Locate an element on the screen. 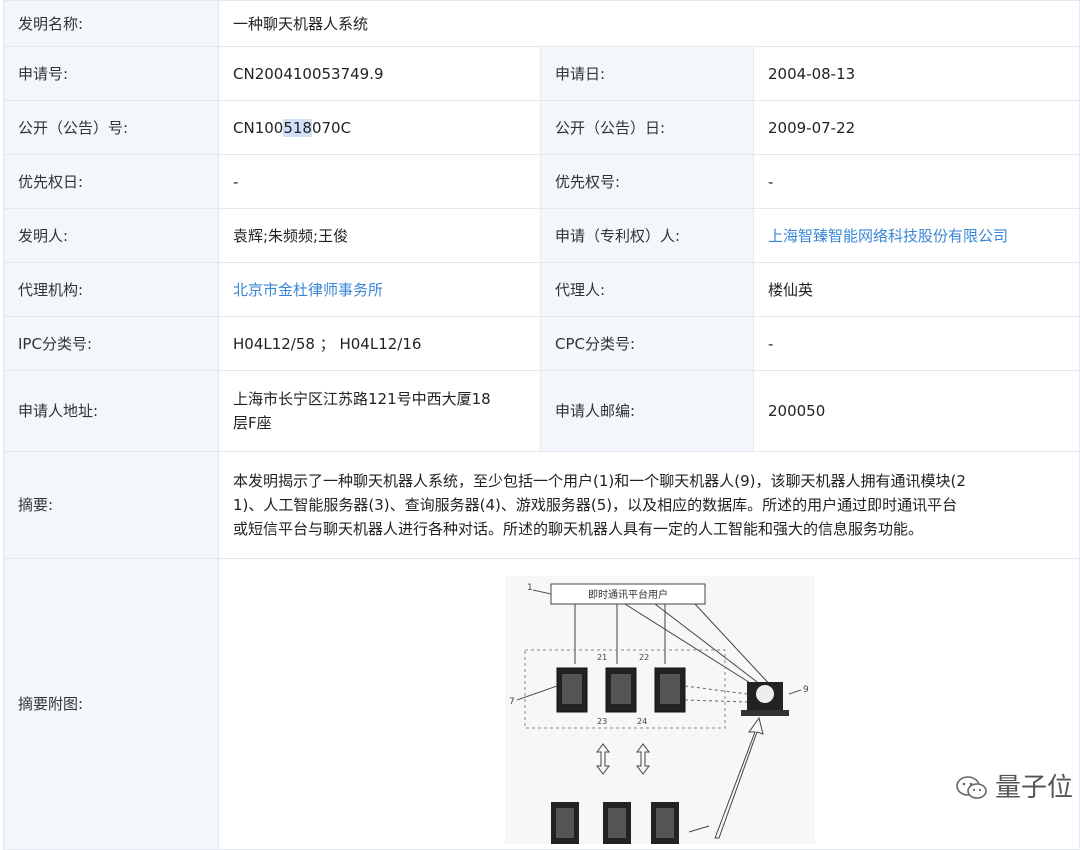 The height and width of the screenshot is (850, 1080). label-applicant-address: 申请人地址: is located at coordinates (111, 411).